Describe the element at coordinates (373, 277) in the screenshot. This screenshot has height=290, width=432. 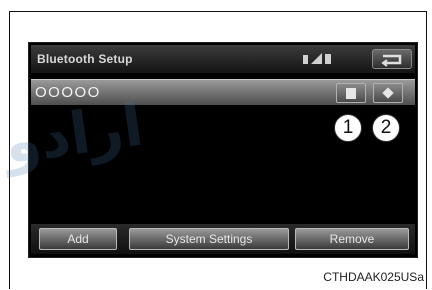
I see `figure-caption: CTHDAAK025USa` at that location.